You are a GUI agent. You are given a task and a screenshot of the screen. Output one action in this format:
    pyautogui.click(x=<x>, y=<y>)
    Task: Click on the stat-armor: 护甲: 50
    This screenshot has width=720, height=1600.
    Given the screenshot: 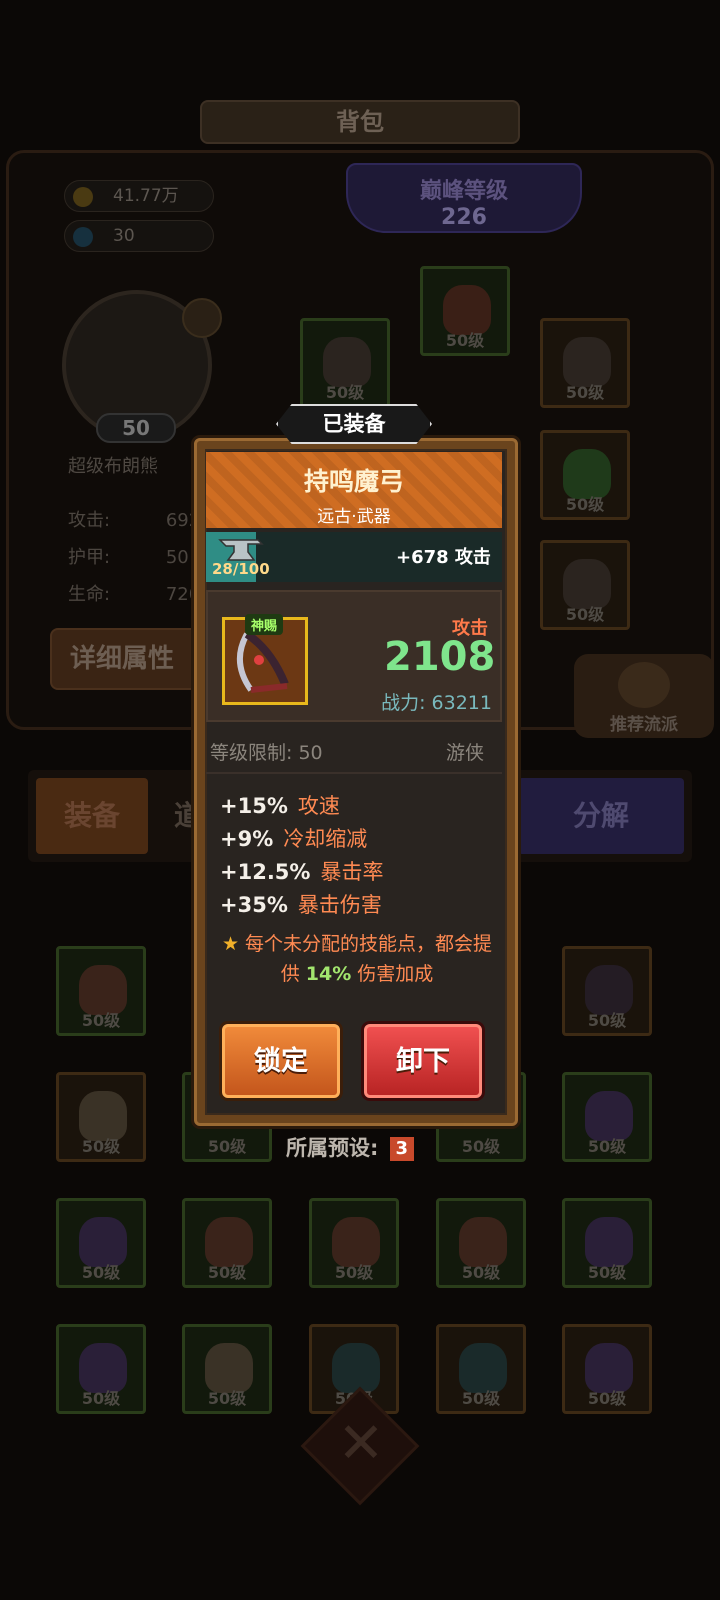 What is the action you would take?
    pyautogui.click(x=128, y=556)
    